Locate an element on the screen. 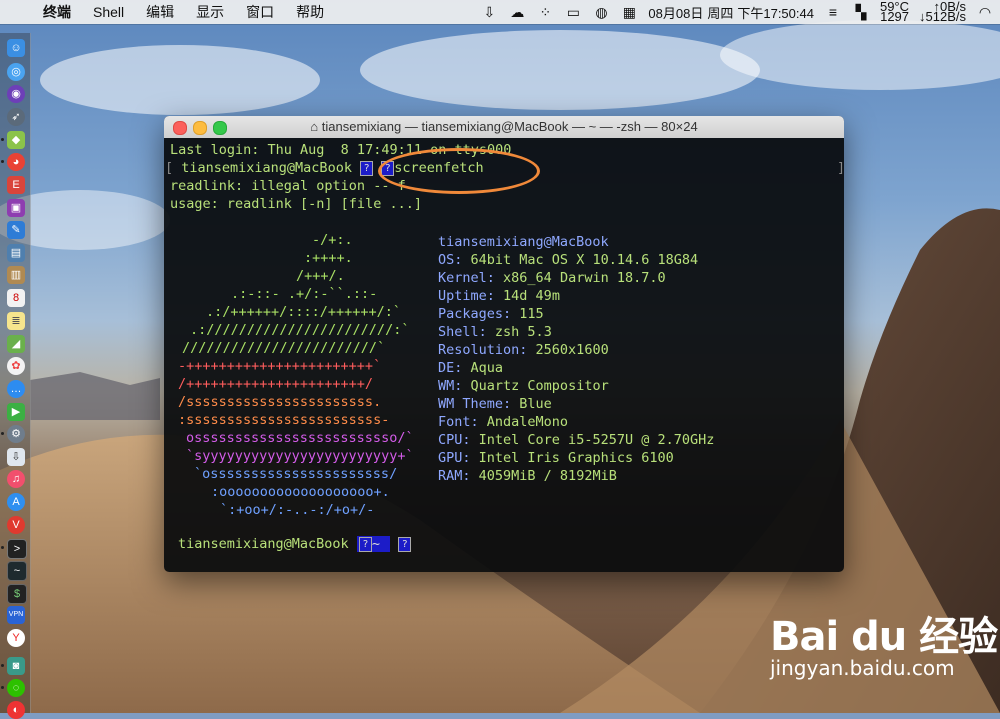 The height and width of the screenshot is (719, 1000). info-wm: WM: Quartz Compositor is located at coordinates (523, 386).